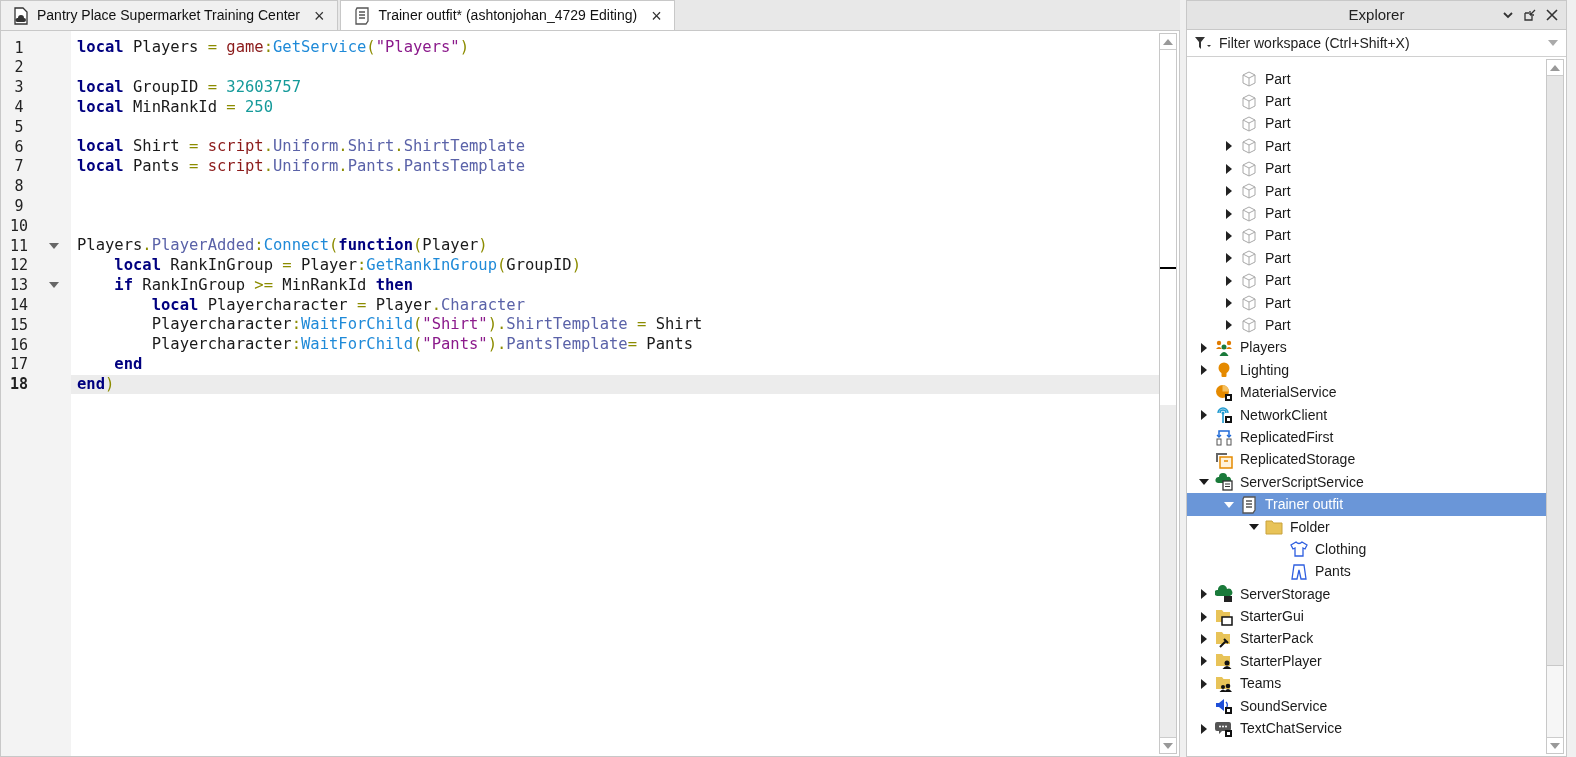  I want to click on tree-item: Players, so click(1366, 348).